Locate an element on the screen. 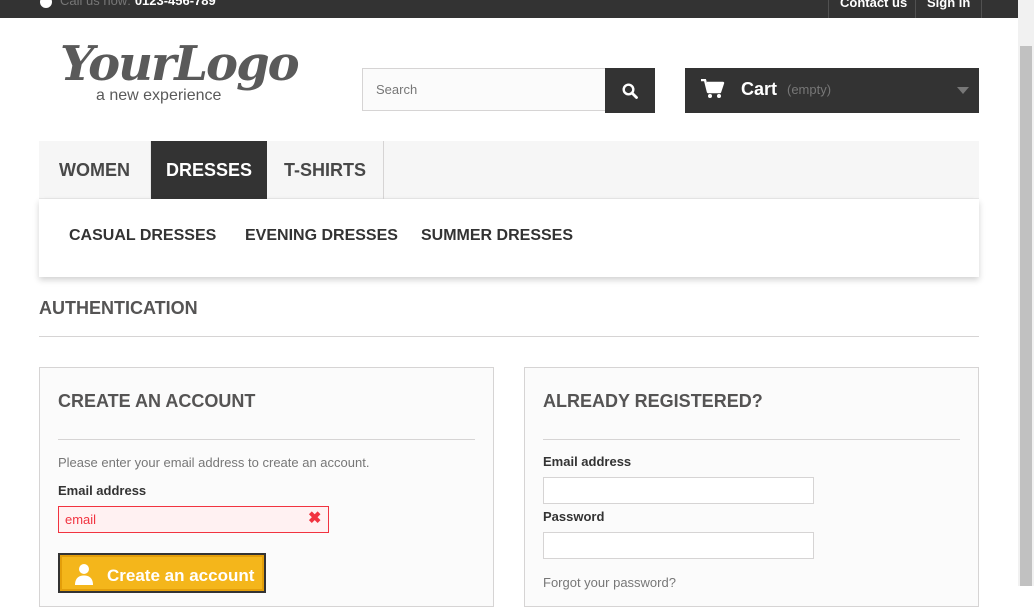  create-account-button: Create an account is located at coordinates (162, 573).